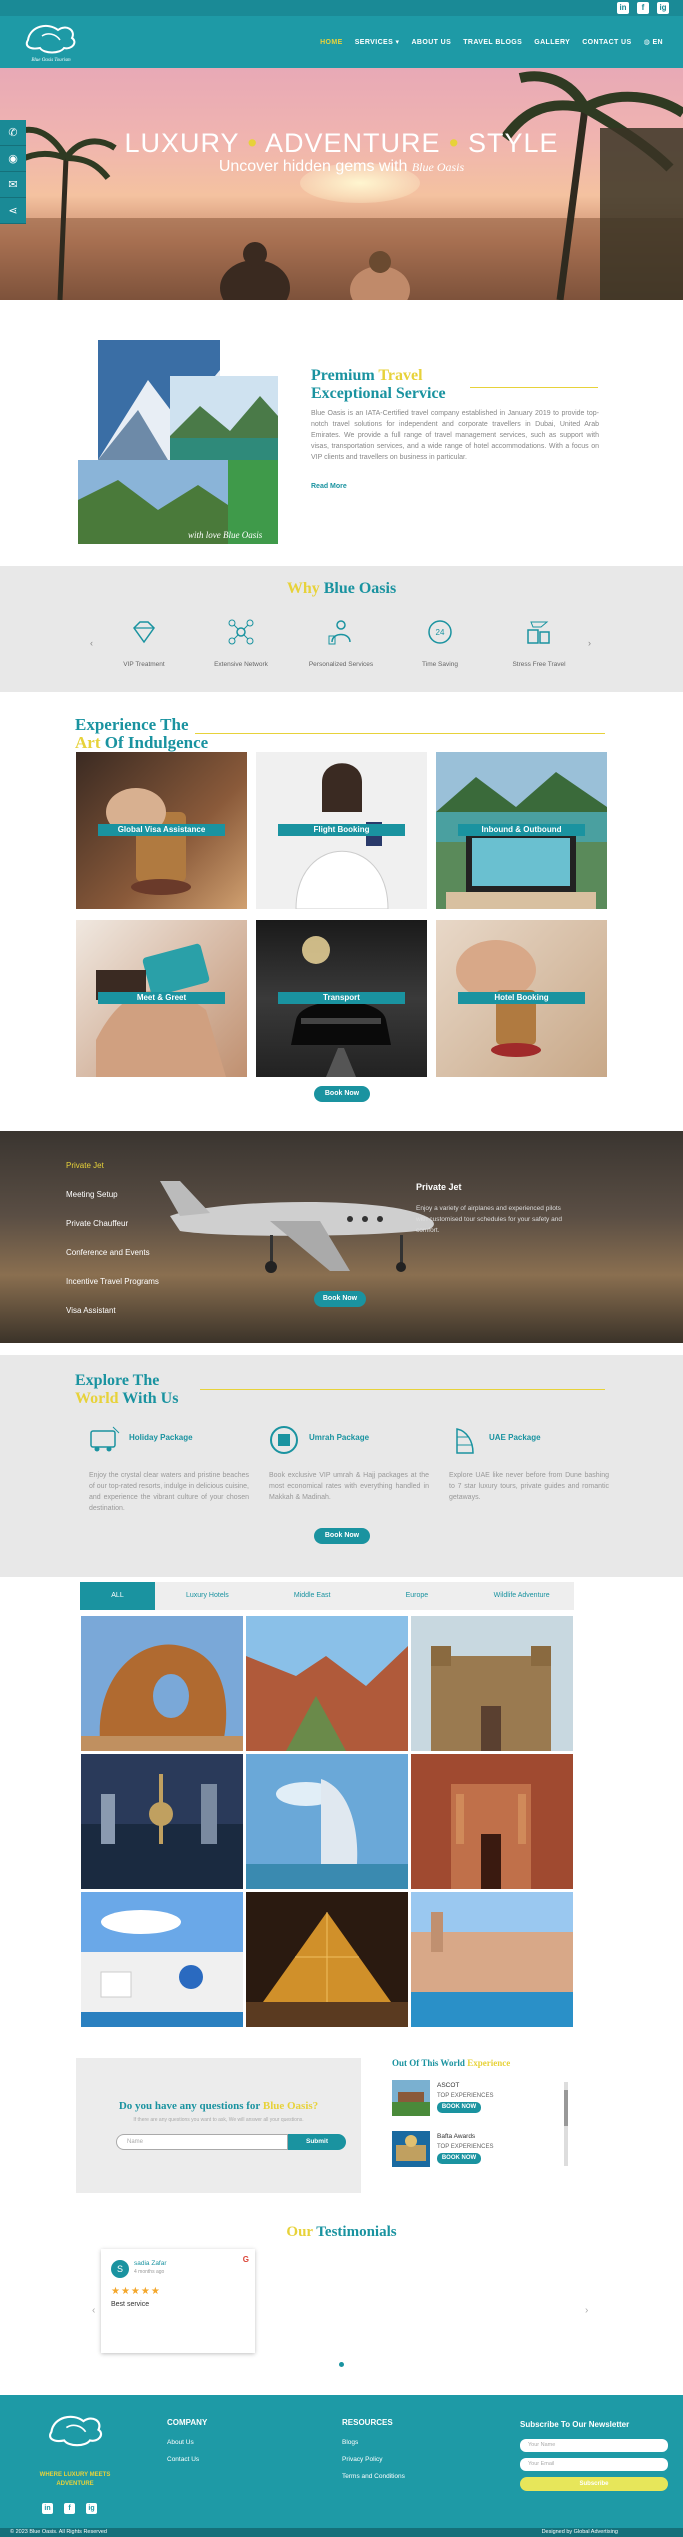 This screenshot has height=2537, width=683. Describe the element at coordinates (373, 2459) in the screenshot. I see `footer-link-privacy: Privacy Policy` at that location.